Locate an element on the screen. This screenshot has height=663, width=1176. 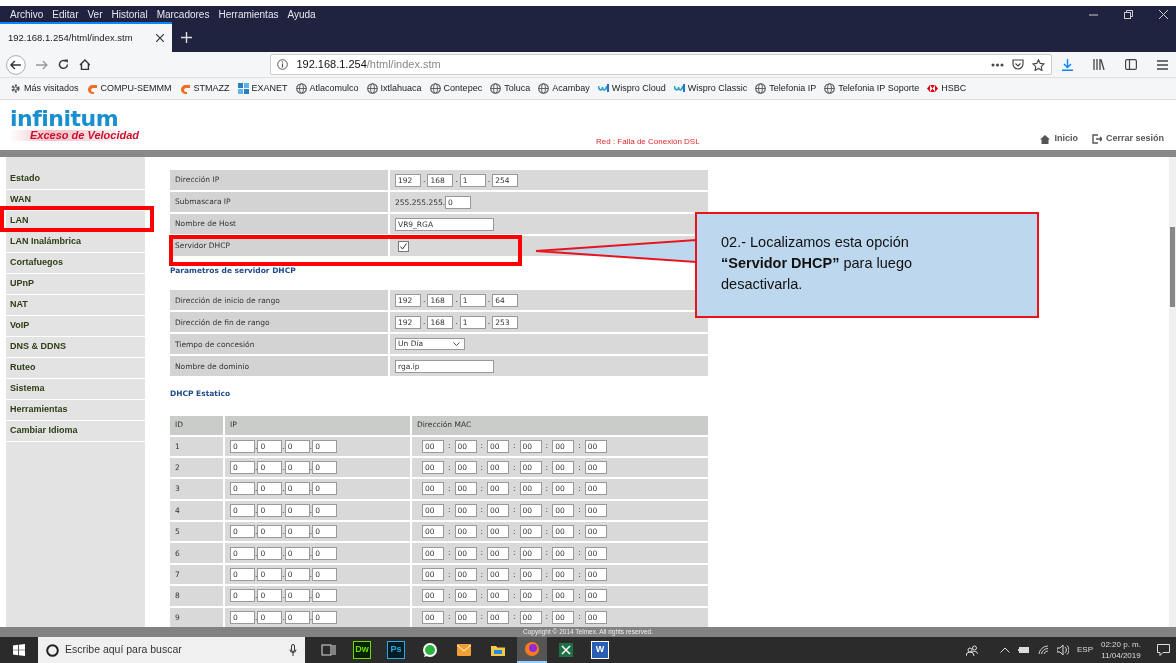
gear-icon is located at coordinates (15, 88).